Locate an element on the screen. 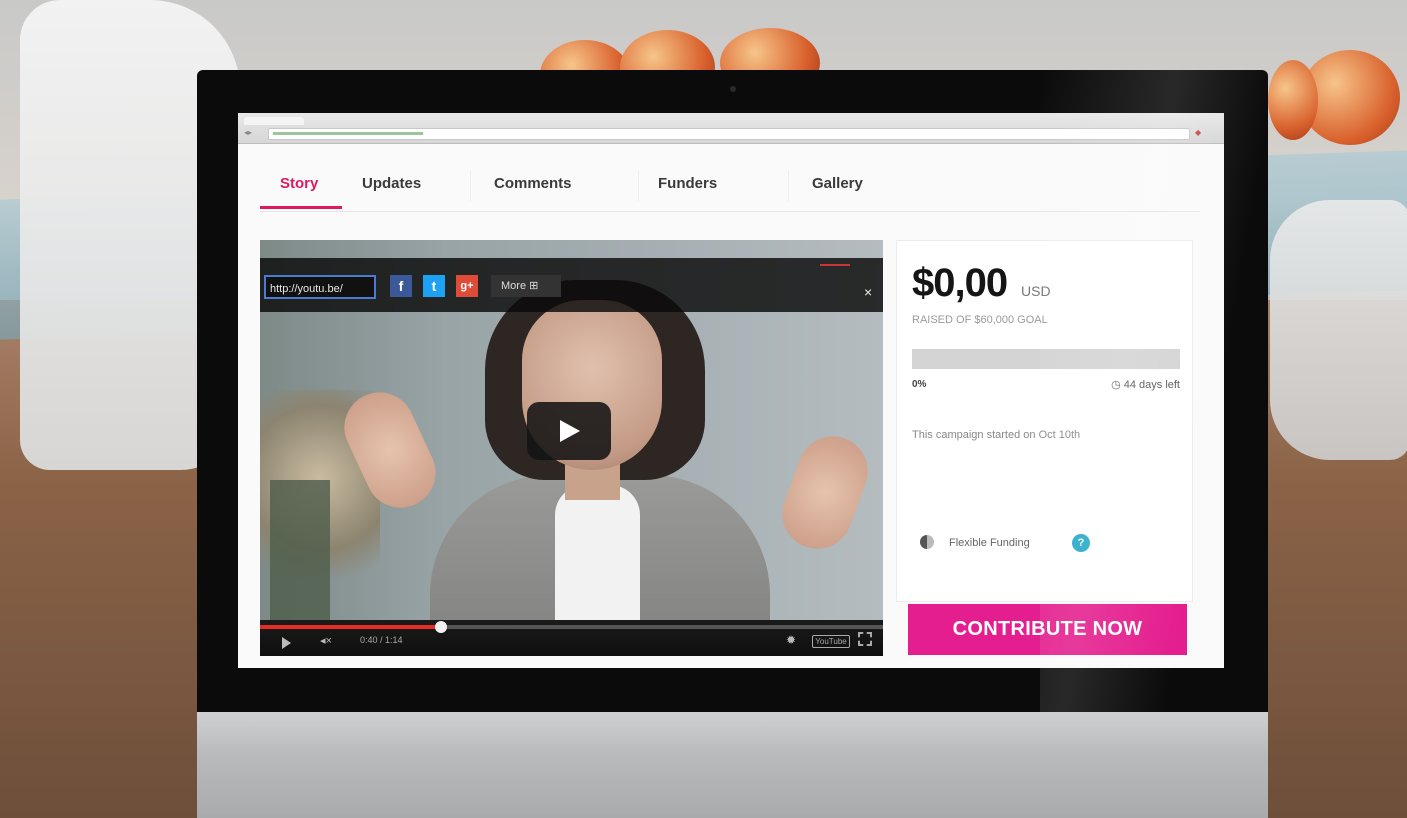 The image size is (1407, 818). fullscreen-icon is located at coordinates (865, 639).